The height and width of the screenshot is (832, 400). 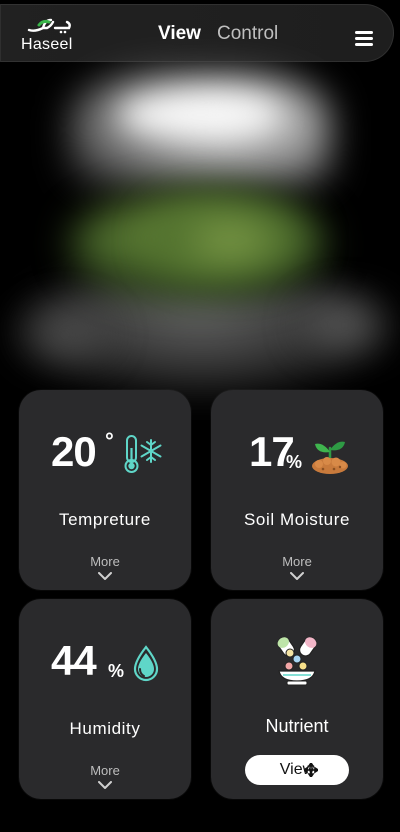 What do you see at coordinates (297, 661) in the screenshot?
I see `nutrient-capsules-icon` at bounding box center [297, 661].